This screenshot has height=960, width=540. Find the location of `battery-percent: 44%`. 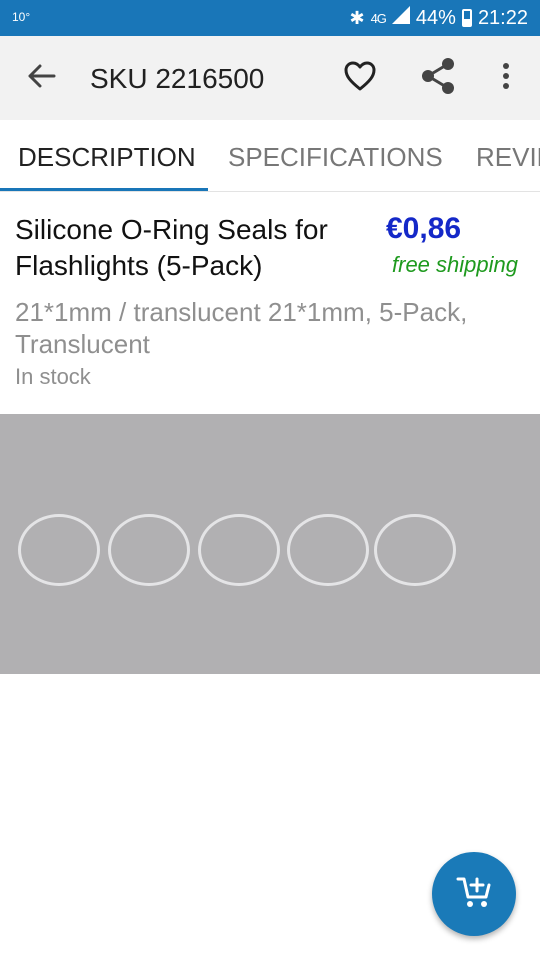

battery-percent: 44% is located at coordinates (435, 17).